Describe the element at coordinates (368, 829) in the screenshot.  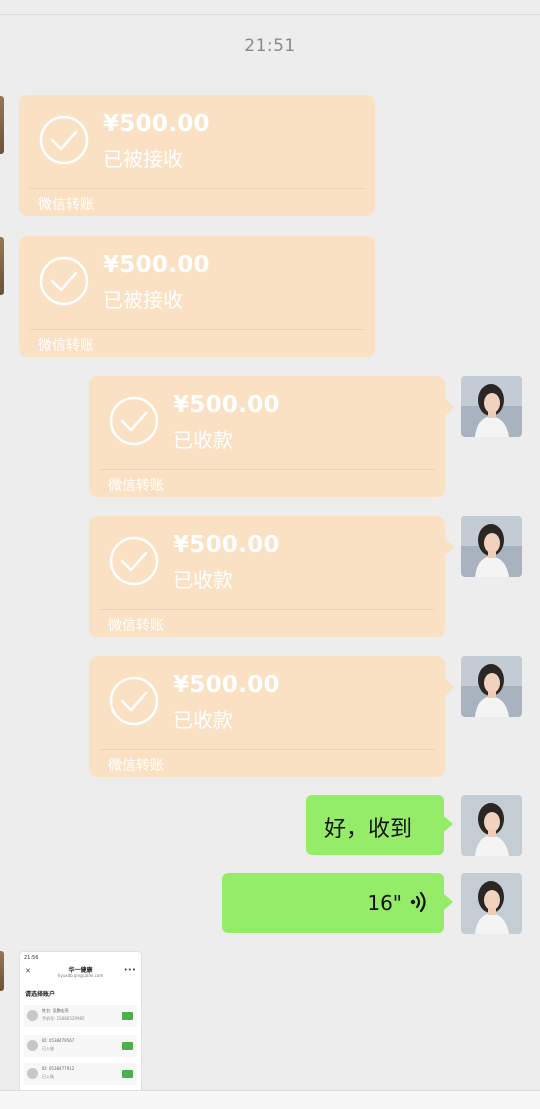
I see `message-text: 好，收到` at that location.